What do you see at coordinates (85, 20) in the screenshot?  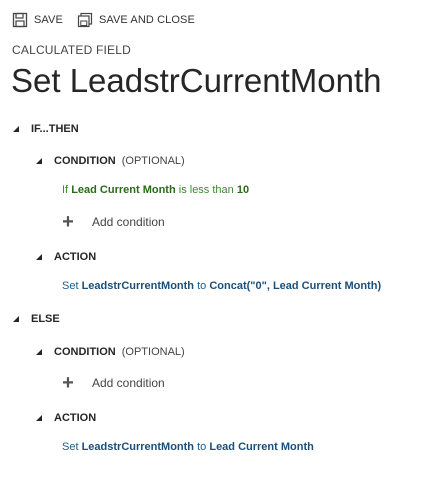 I see `save-close-icon` at bounding box center [85, 20].